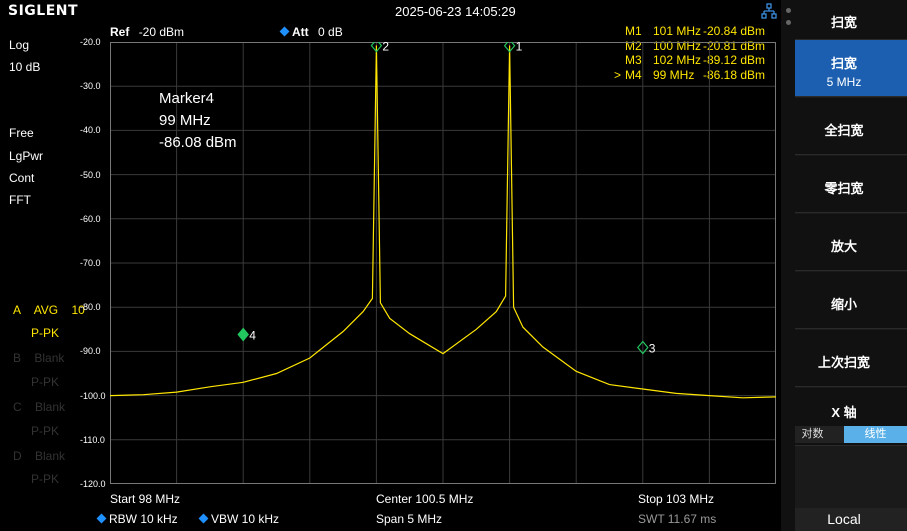  Describe the element at coordinates (21, 133) in the screenshot. I see `sweep-mode: Free` at that location.